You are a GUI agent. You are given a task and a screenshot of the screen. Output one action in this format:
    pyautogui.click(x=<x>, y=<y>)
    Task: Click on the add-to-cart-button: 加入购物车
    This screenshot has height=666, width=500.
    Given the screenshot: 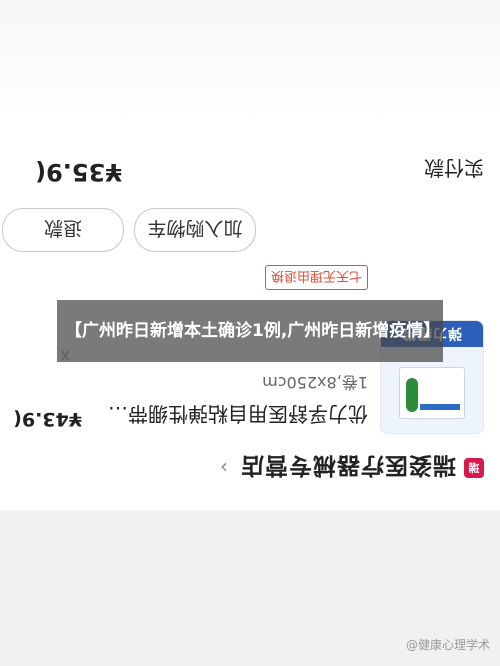 What is the action you would take?
    pyautogui.click(x=195, y=230)
    